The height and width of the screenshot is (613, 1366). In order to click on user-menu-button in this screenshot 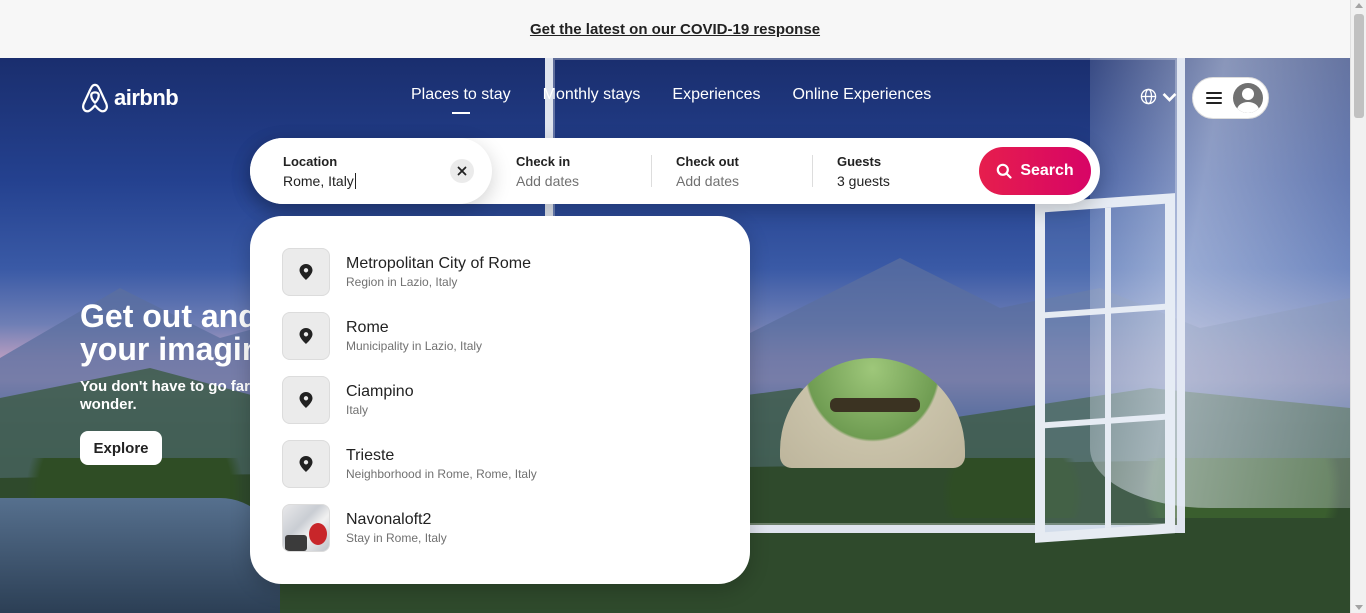, I will do `click(1230, 98)`.